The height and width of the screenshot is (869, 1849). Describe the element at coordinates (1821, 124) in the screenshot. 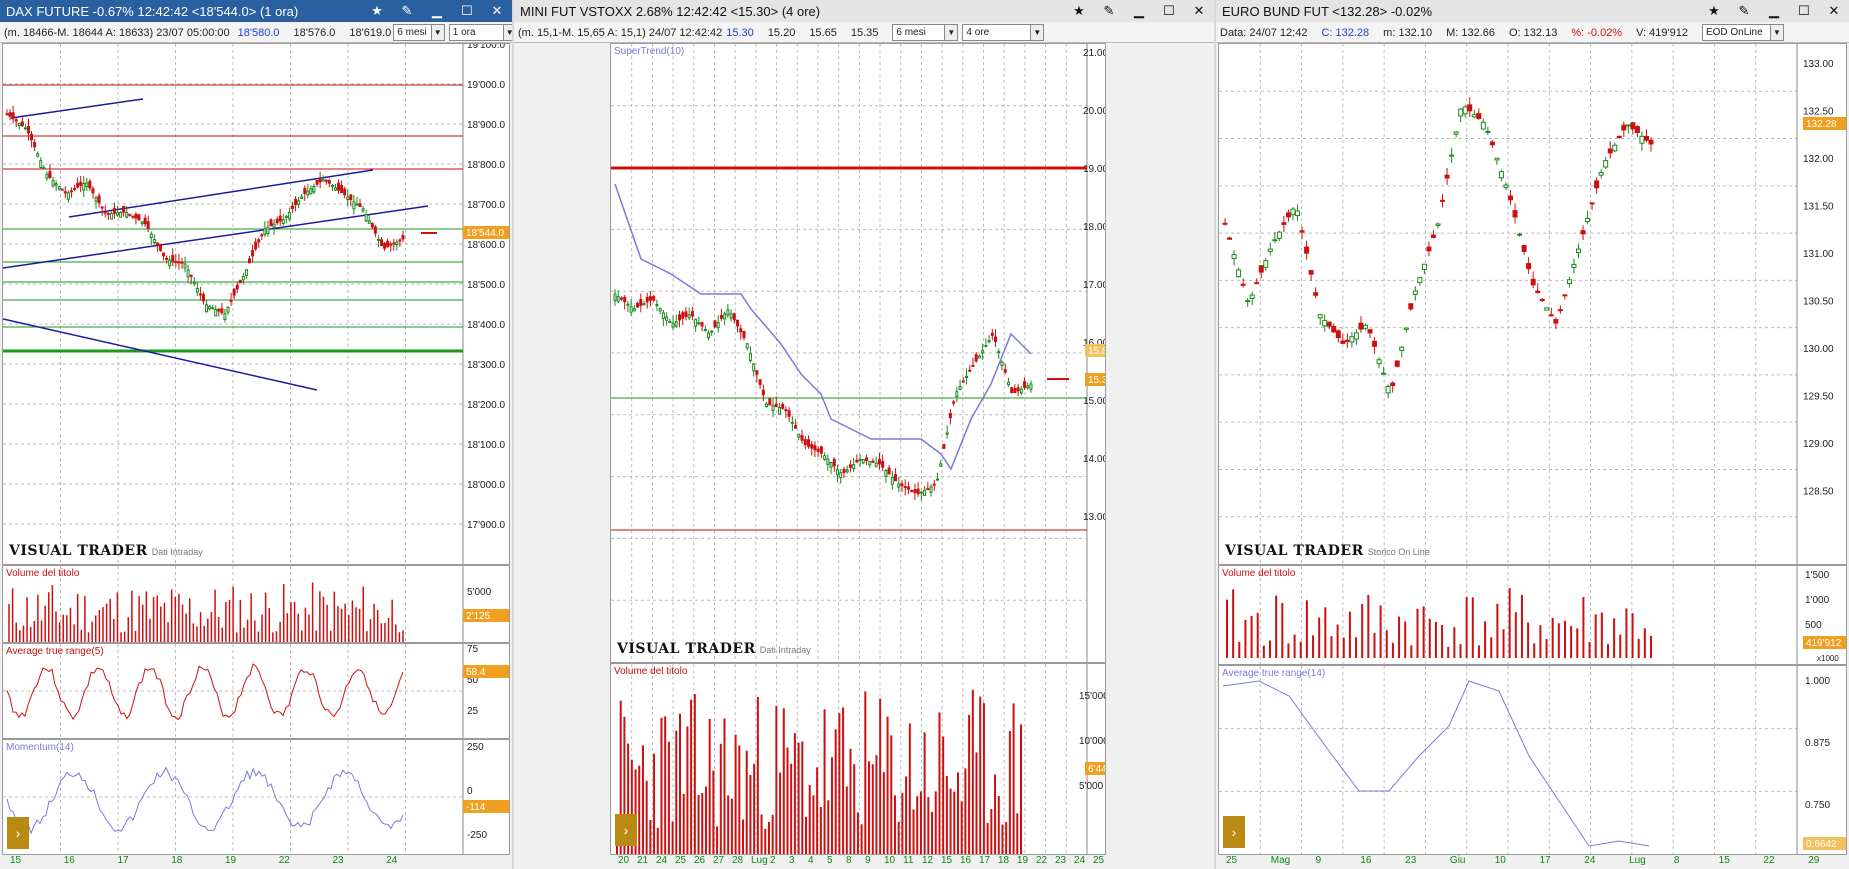

I see `bund-last-price-tag: 132.28` at that location.